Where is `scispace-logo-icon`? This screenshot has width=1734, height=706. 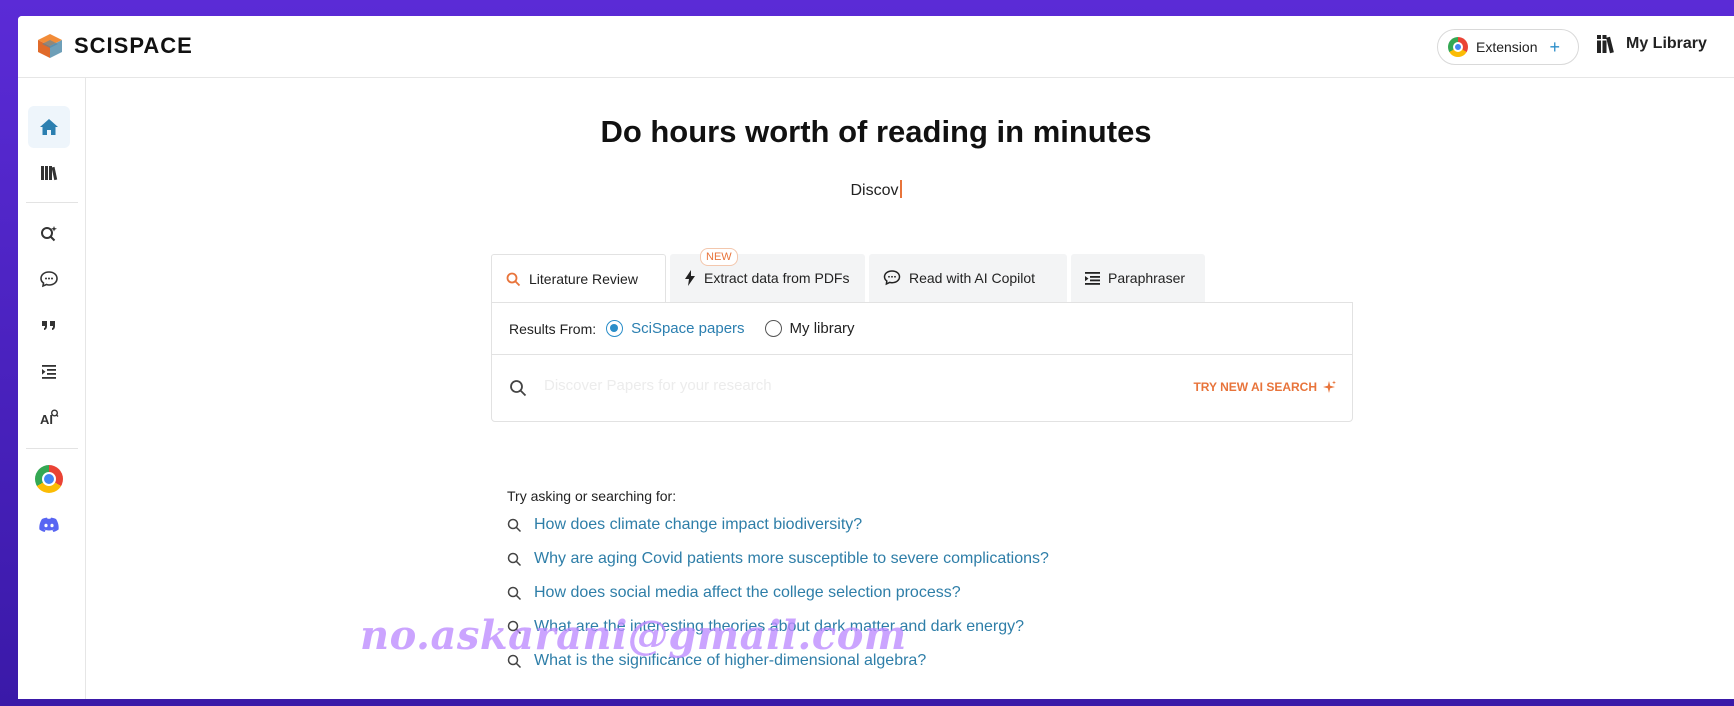 scispace-logo-icon is located at coordinates (50, 46).